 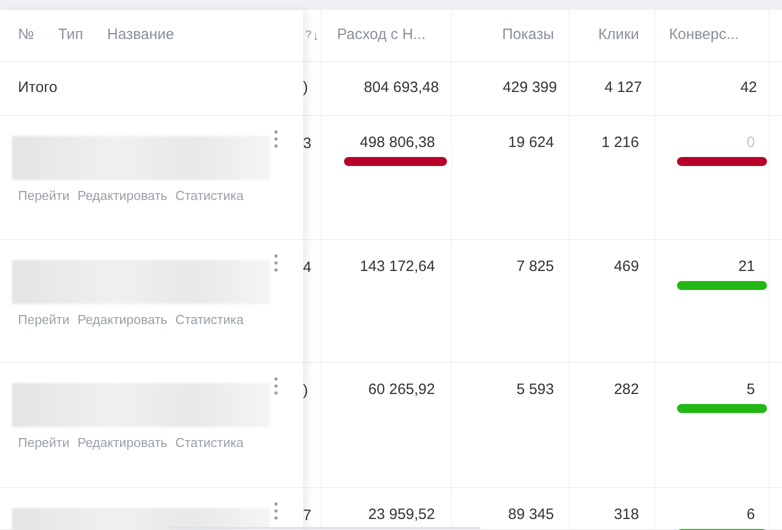 What do you see at coordinates (140, 35) in the screenshot?
I see `column-header: Название` at bounding box center [140, 35].